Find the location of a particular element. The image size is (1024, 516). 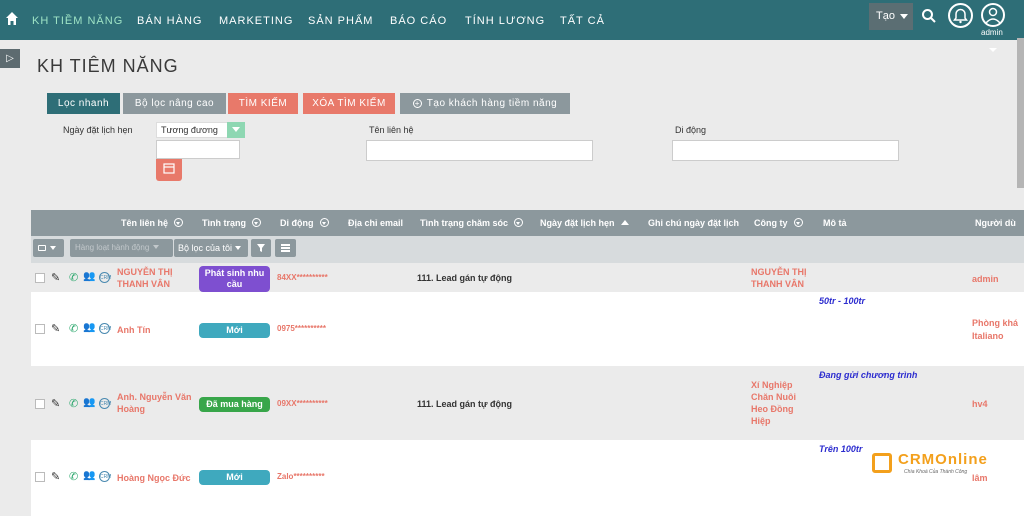

mobile-label: Di động is located at coordinates (691, 130).